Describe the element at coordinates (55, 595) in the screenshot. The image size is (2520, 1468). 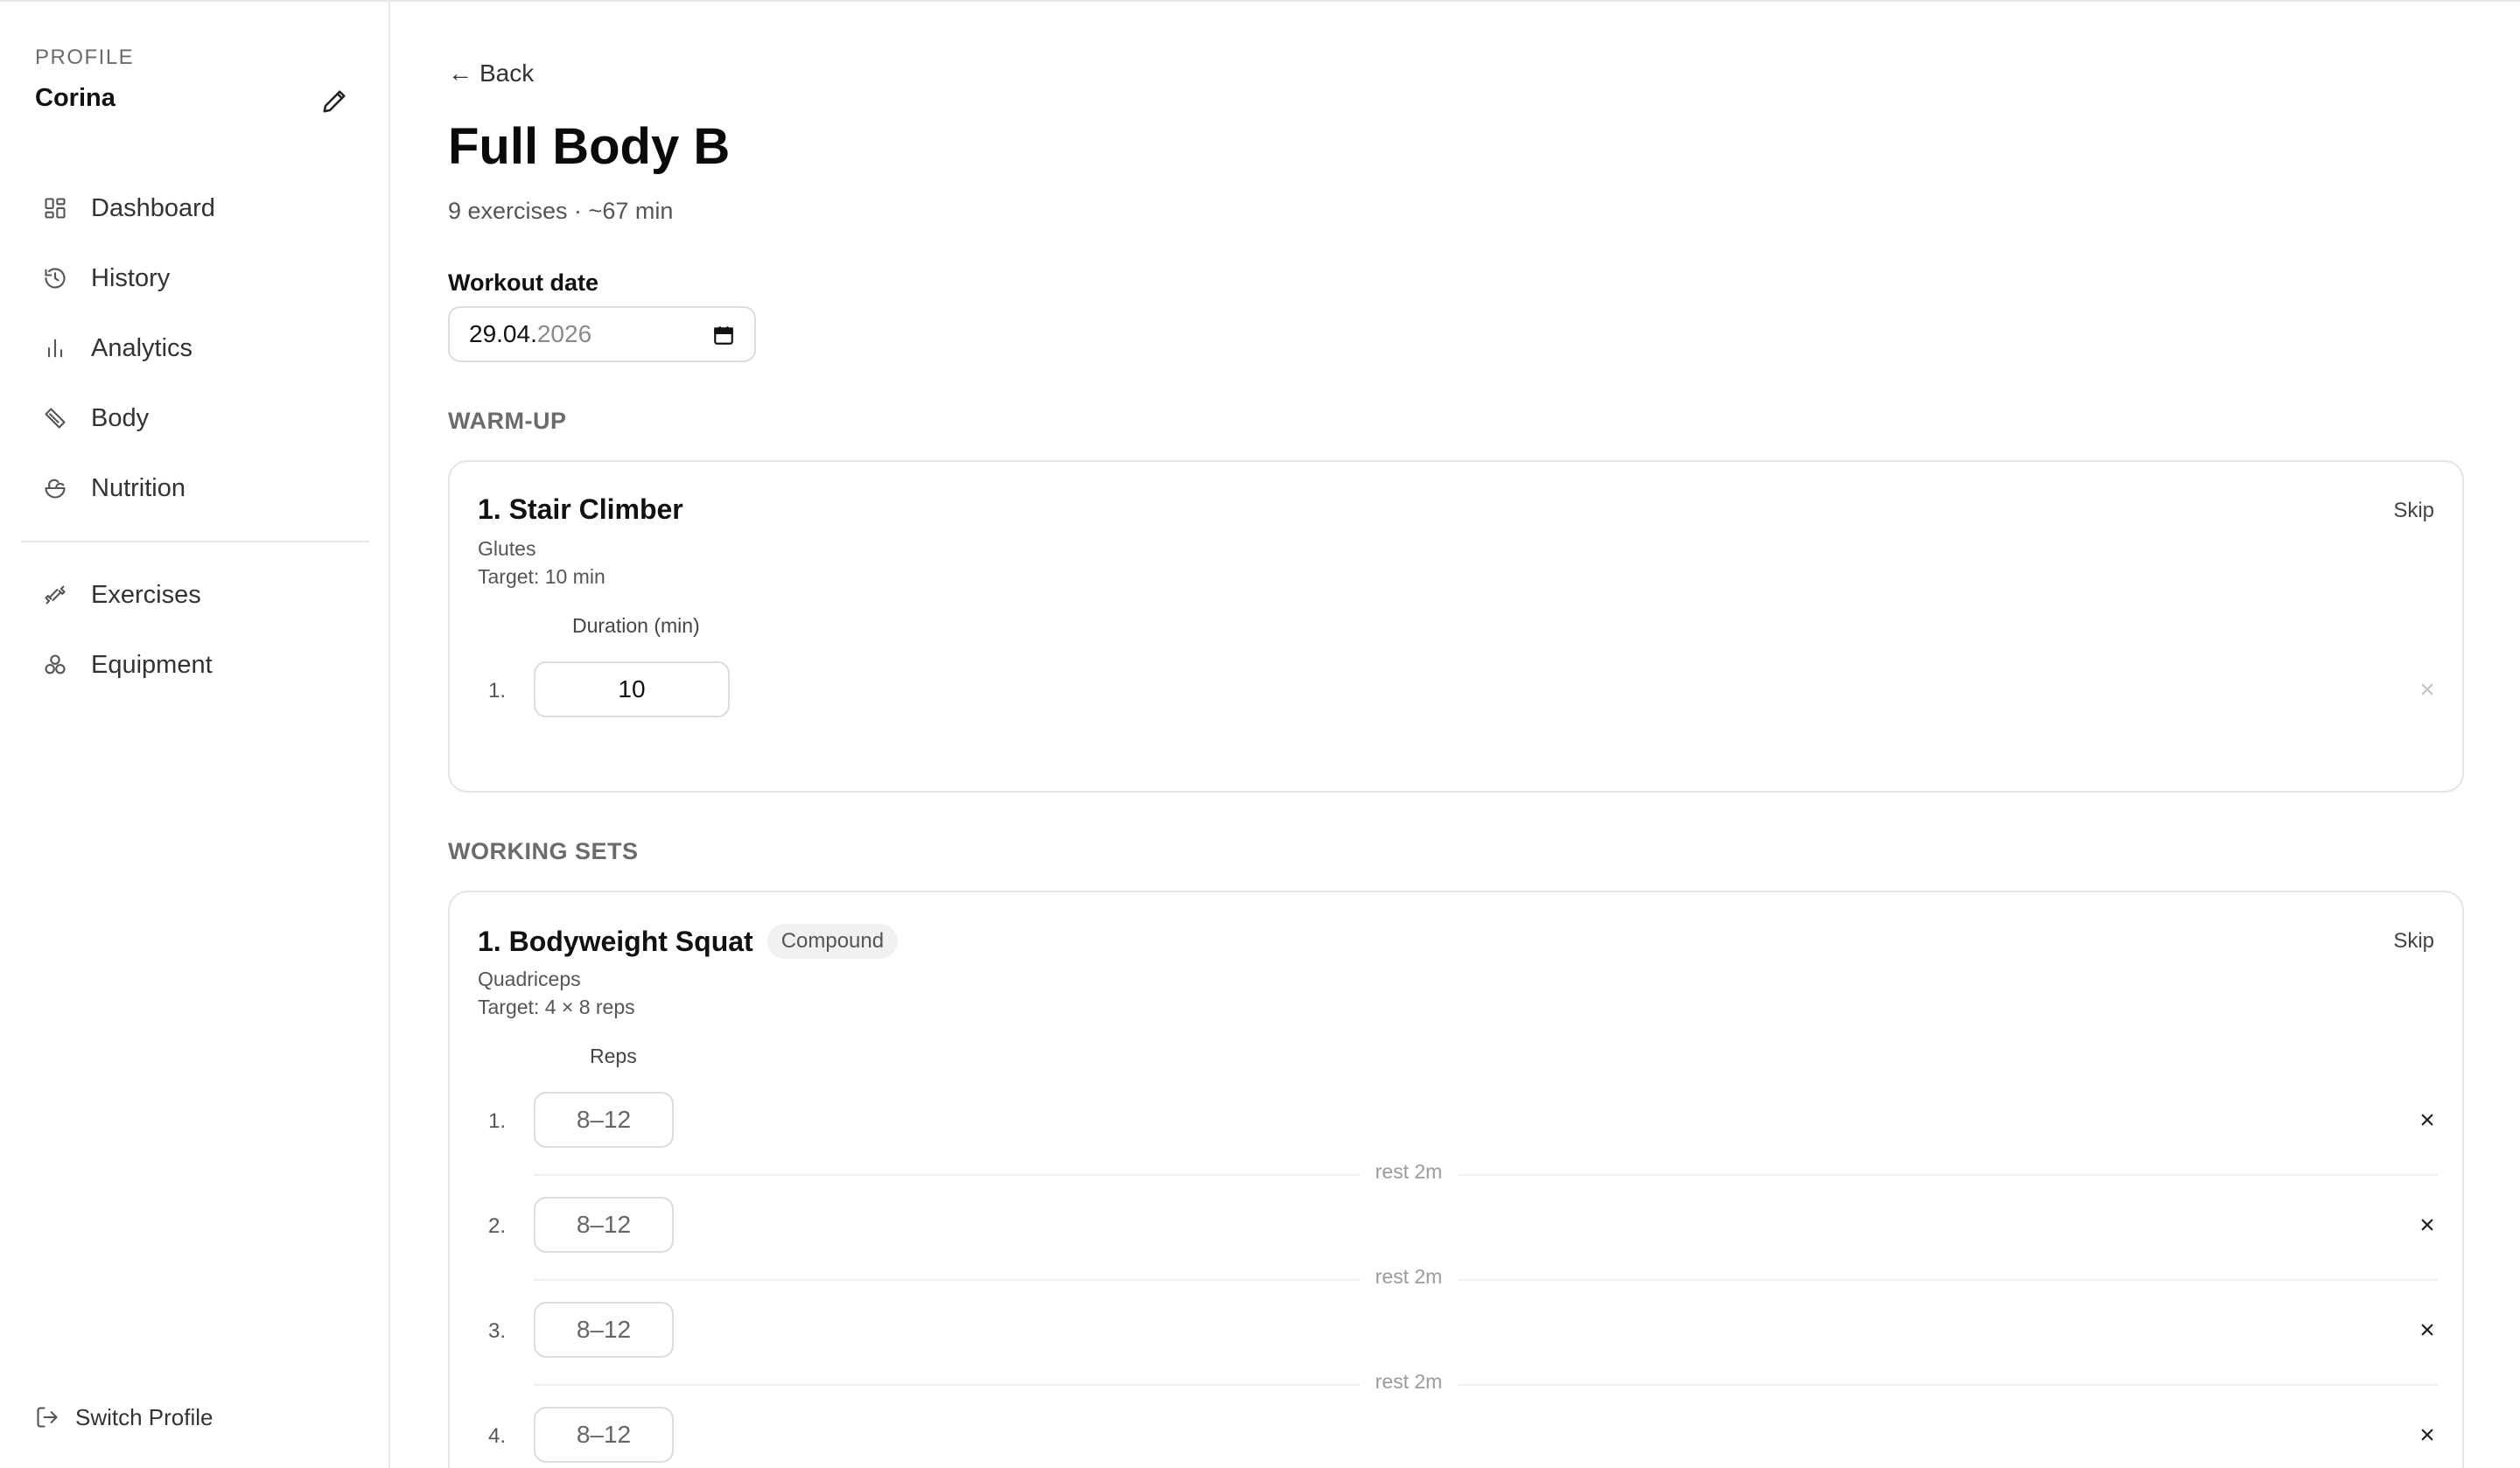
I see `dumbbell-icon` at that location.